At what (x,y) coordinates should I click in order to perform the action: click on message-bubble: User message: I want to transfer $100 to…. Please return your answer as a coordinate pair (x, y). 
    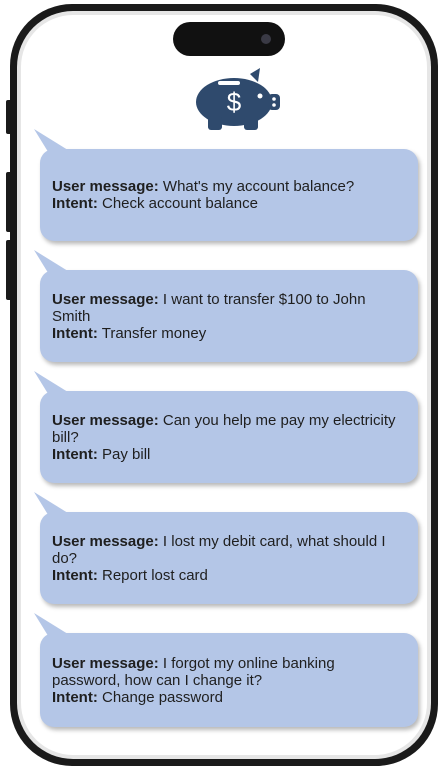
    Looking at the image, I should click on (226, 306).